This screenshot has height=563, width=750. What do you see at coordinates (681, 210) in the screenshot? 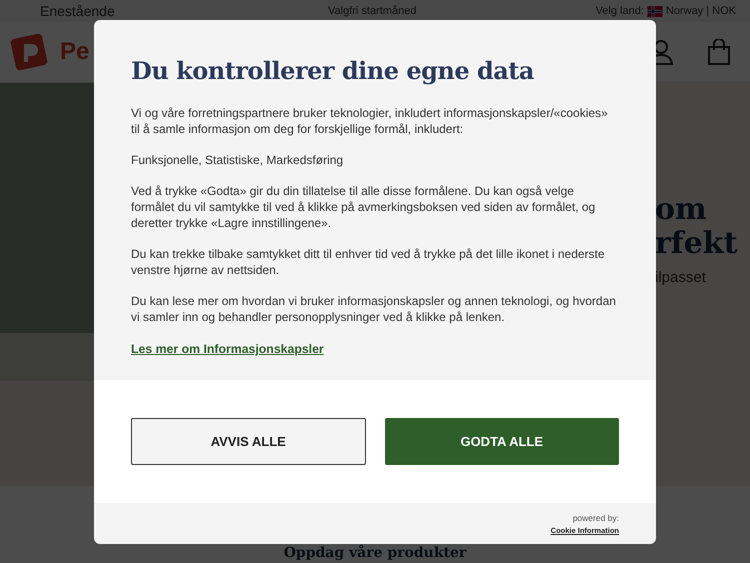
I see `hero-title: om` at bounding box center [681, 210].